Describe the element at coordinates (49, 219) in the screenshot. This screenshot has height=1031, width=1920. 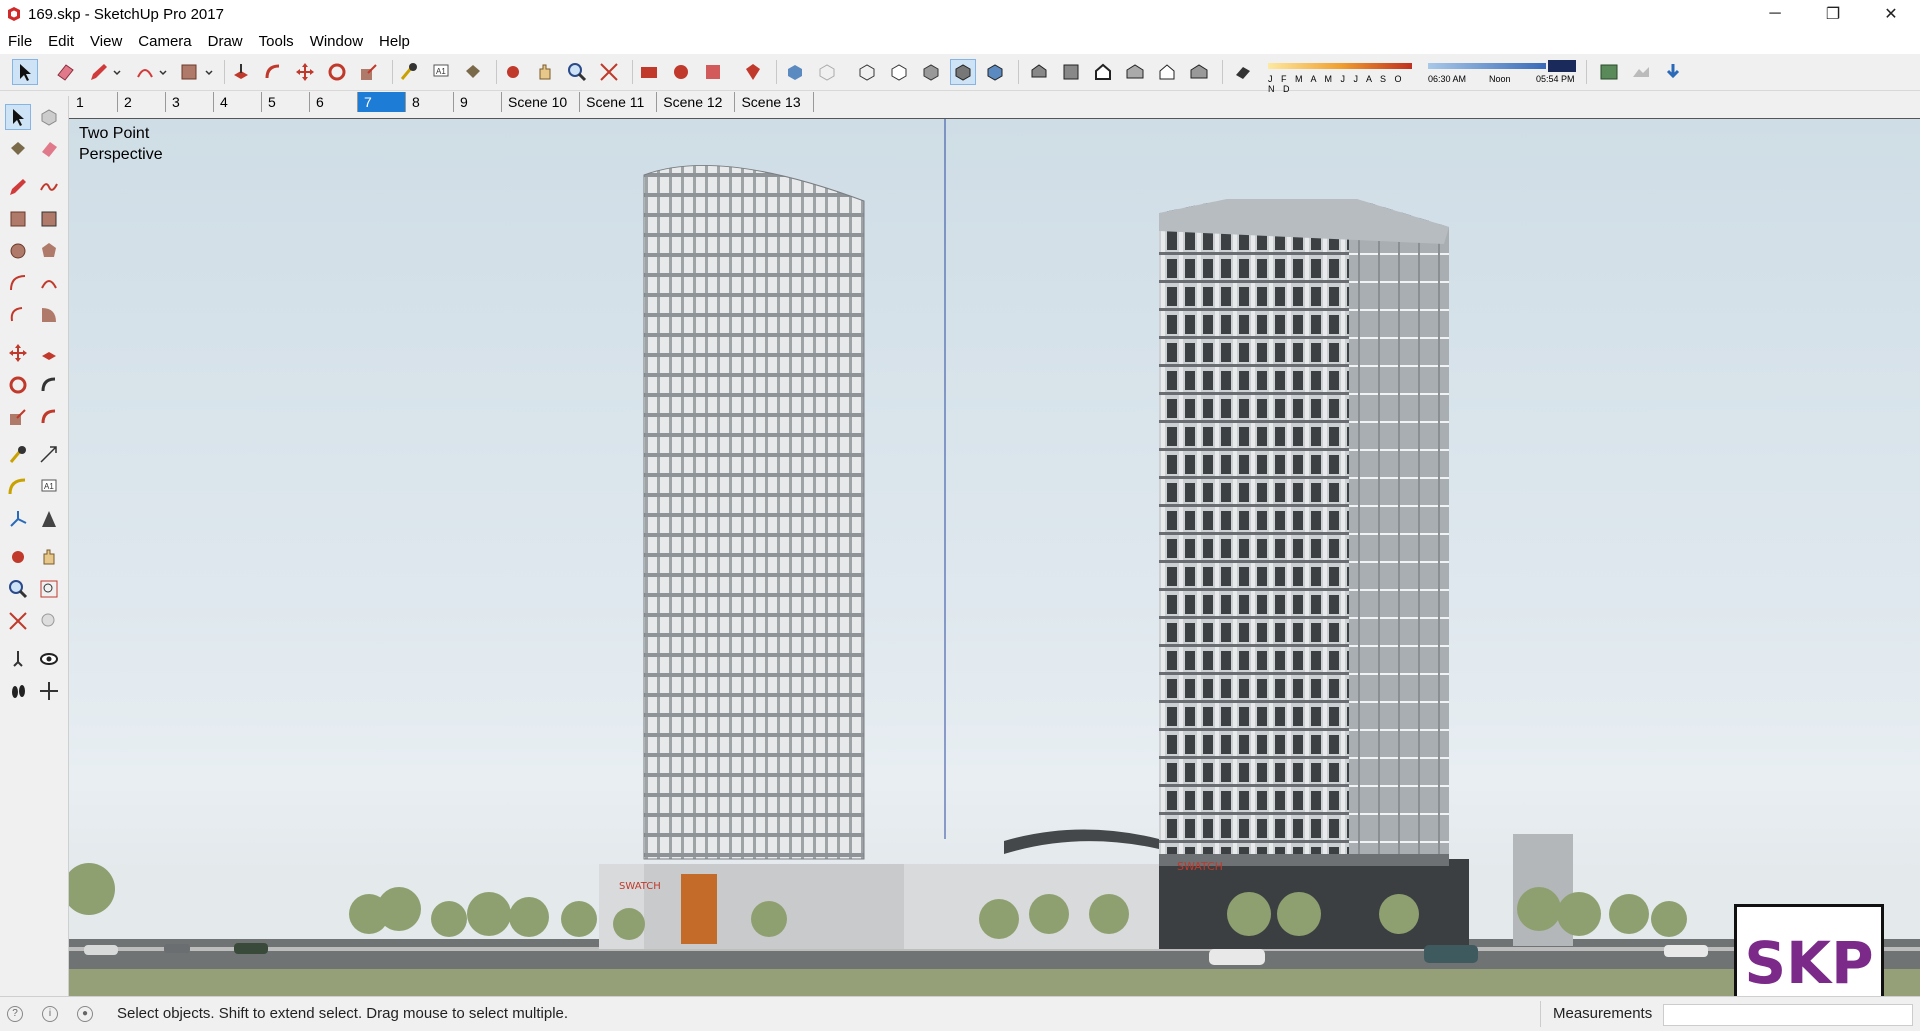
I see `rotated-rectangle-tool-icon` at that location.